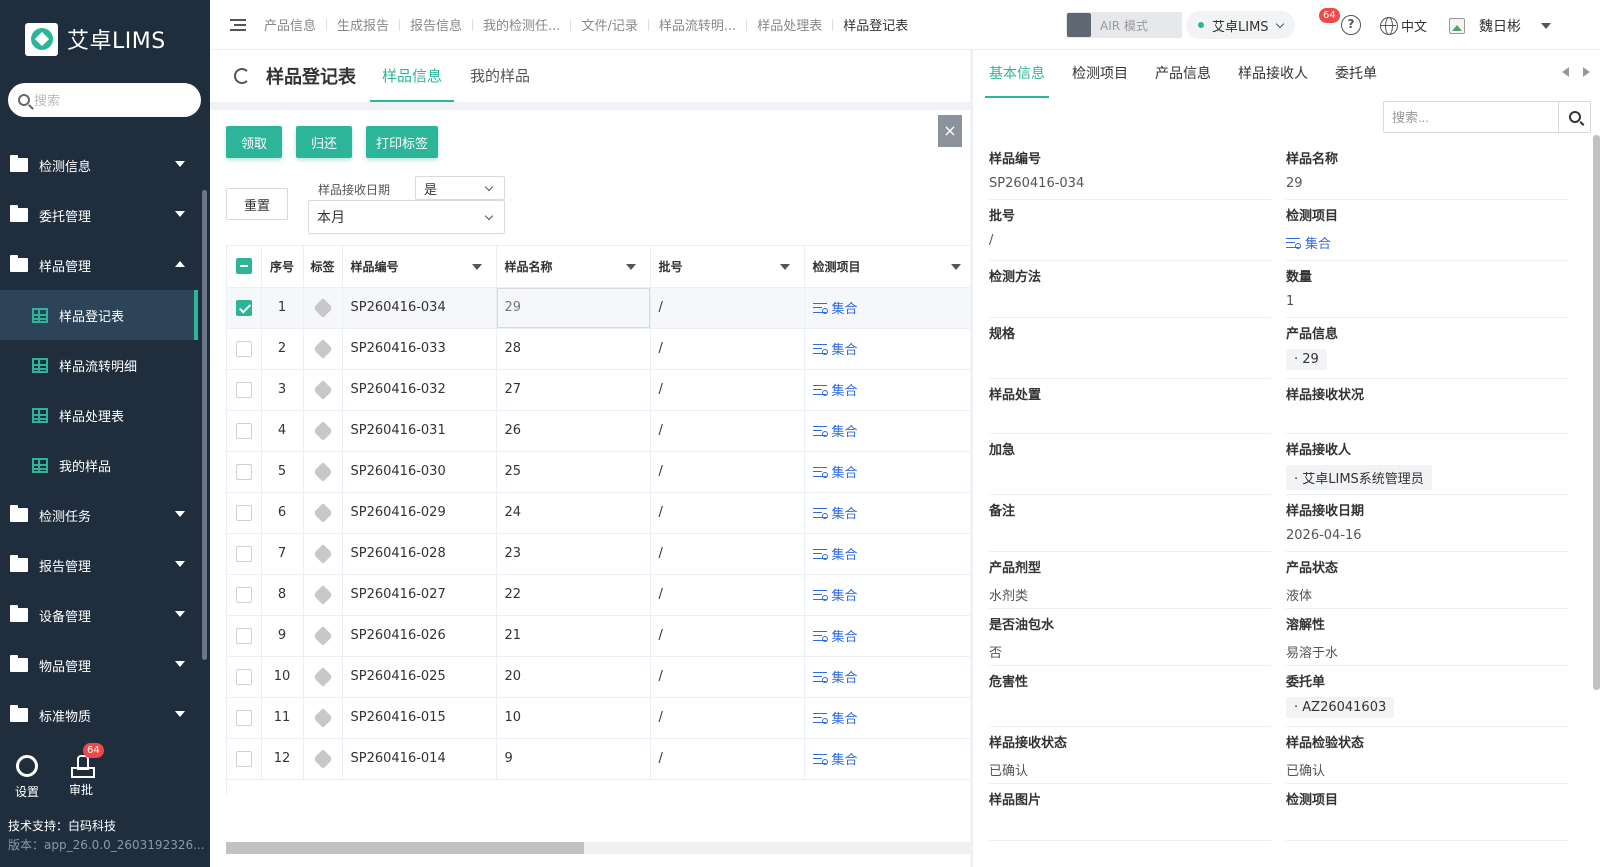  I want to click on drawer-search-button, so click(1574, 117).